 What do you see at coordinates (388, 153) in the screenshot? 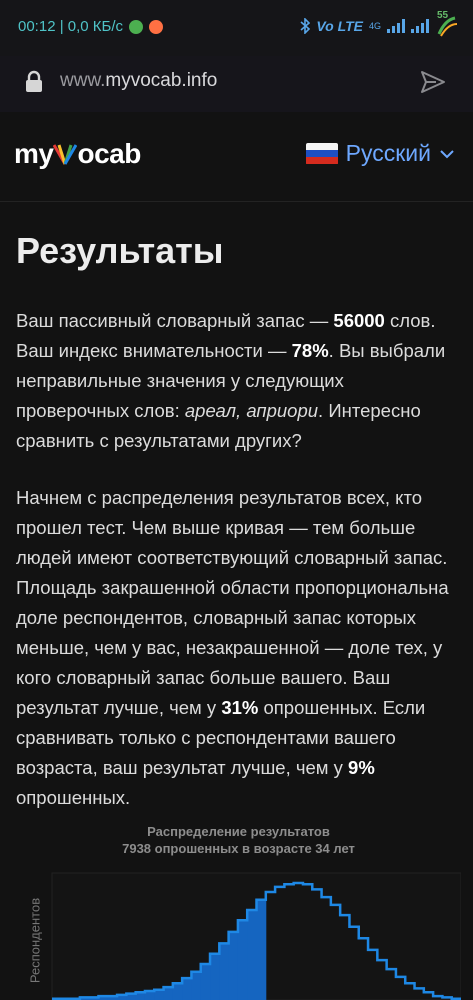
I see `language-label: Русский` at bounding box center [388, 153].